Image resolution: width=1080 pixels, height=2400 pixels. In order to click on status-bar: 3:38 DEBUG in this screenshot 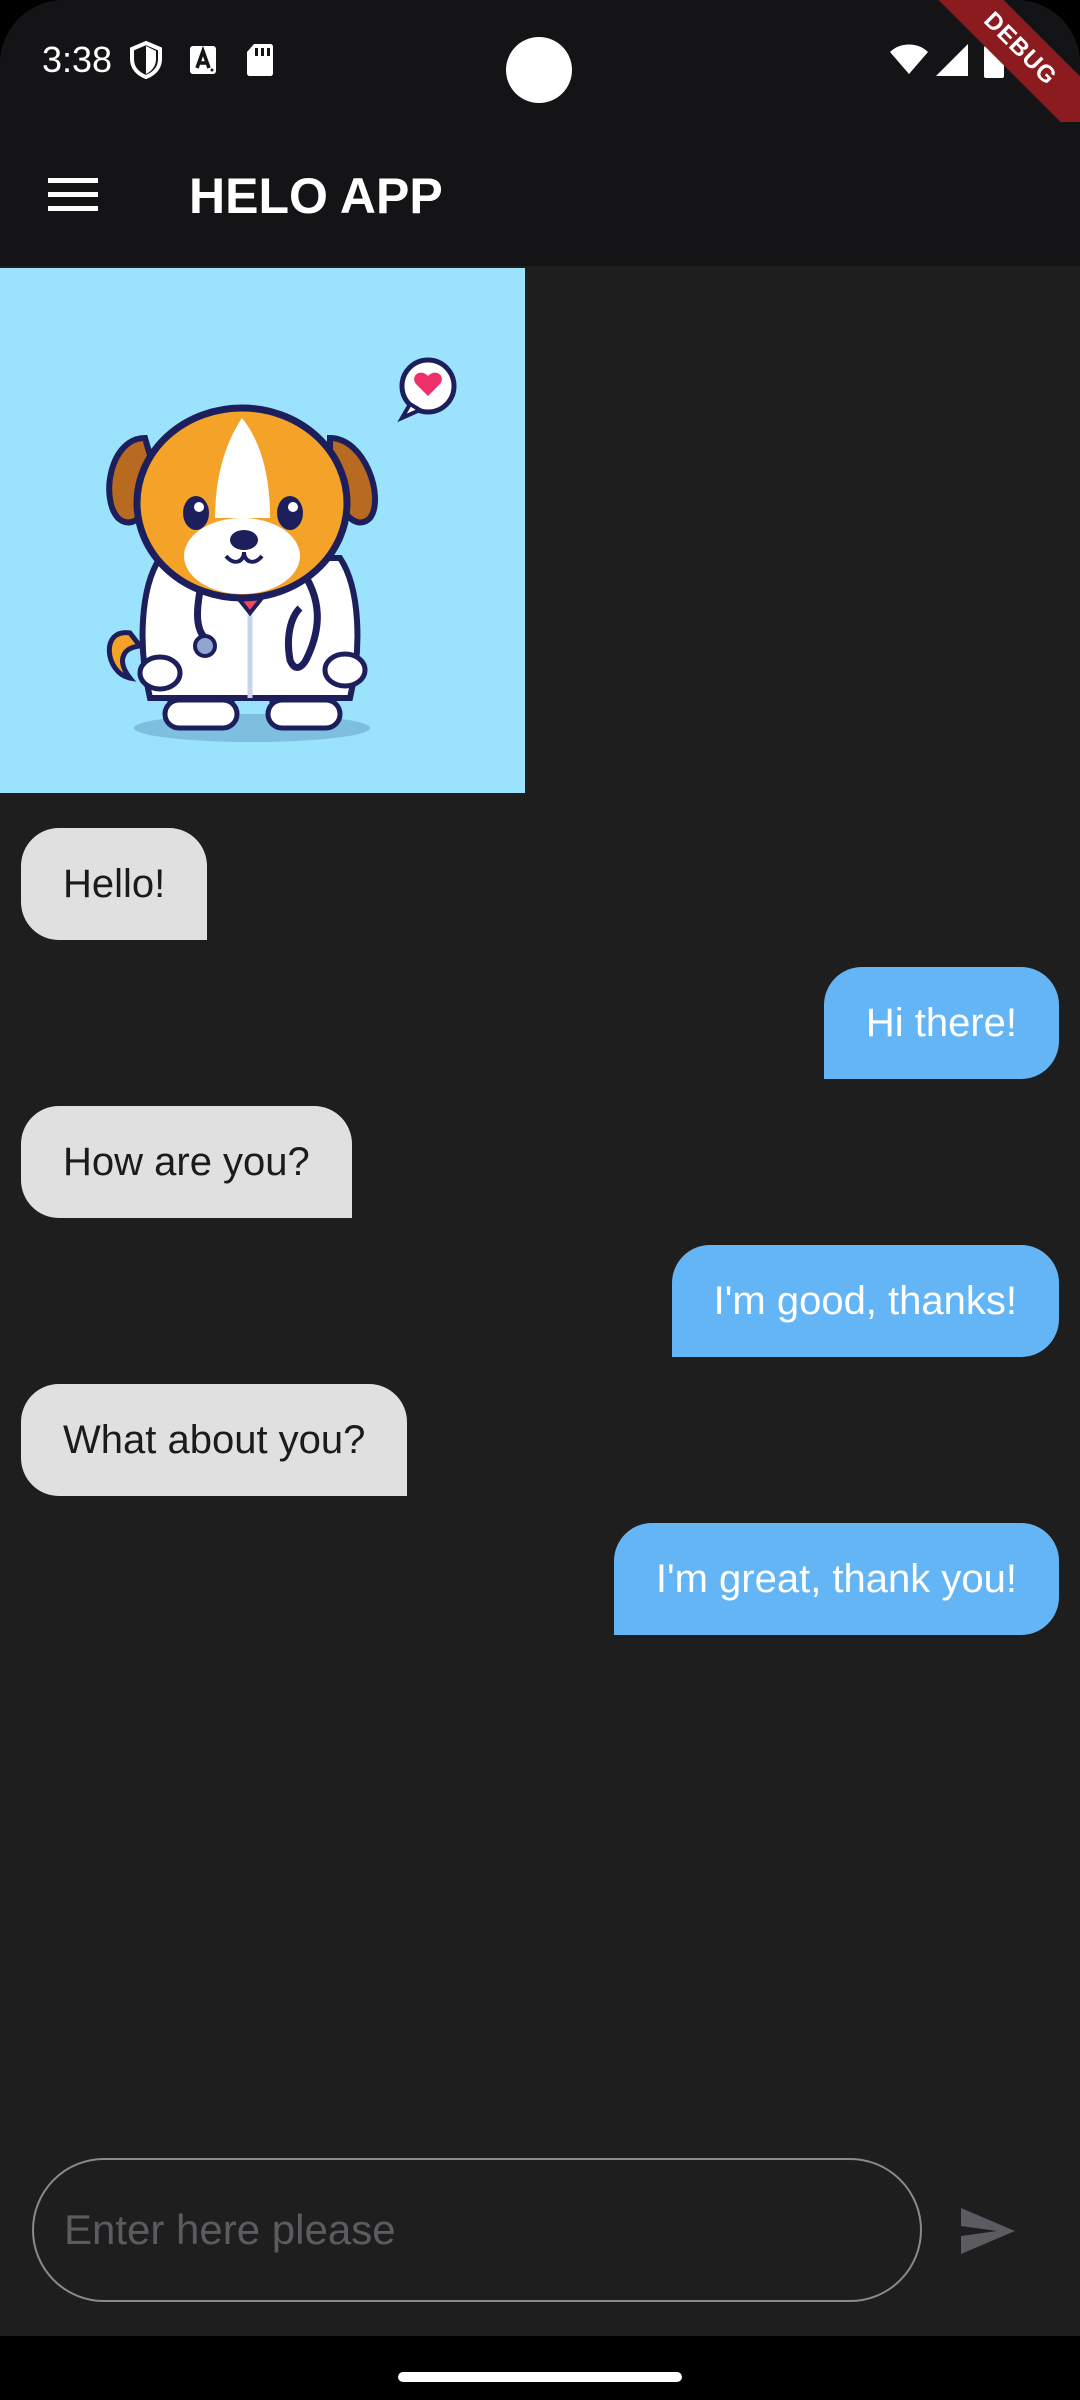, I will do `click(540, 75)`.